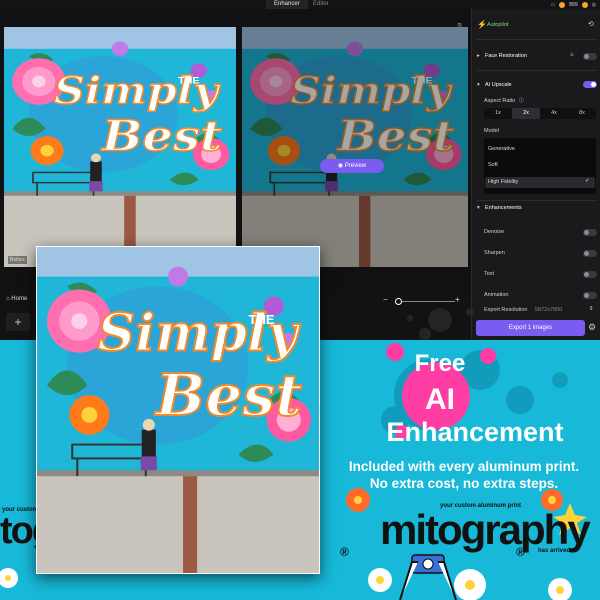 The height and width of the screenshot is (600, 600). I want to click on ad-enhancement-heading: Enhancement, so click(475, 432).